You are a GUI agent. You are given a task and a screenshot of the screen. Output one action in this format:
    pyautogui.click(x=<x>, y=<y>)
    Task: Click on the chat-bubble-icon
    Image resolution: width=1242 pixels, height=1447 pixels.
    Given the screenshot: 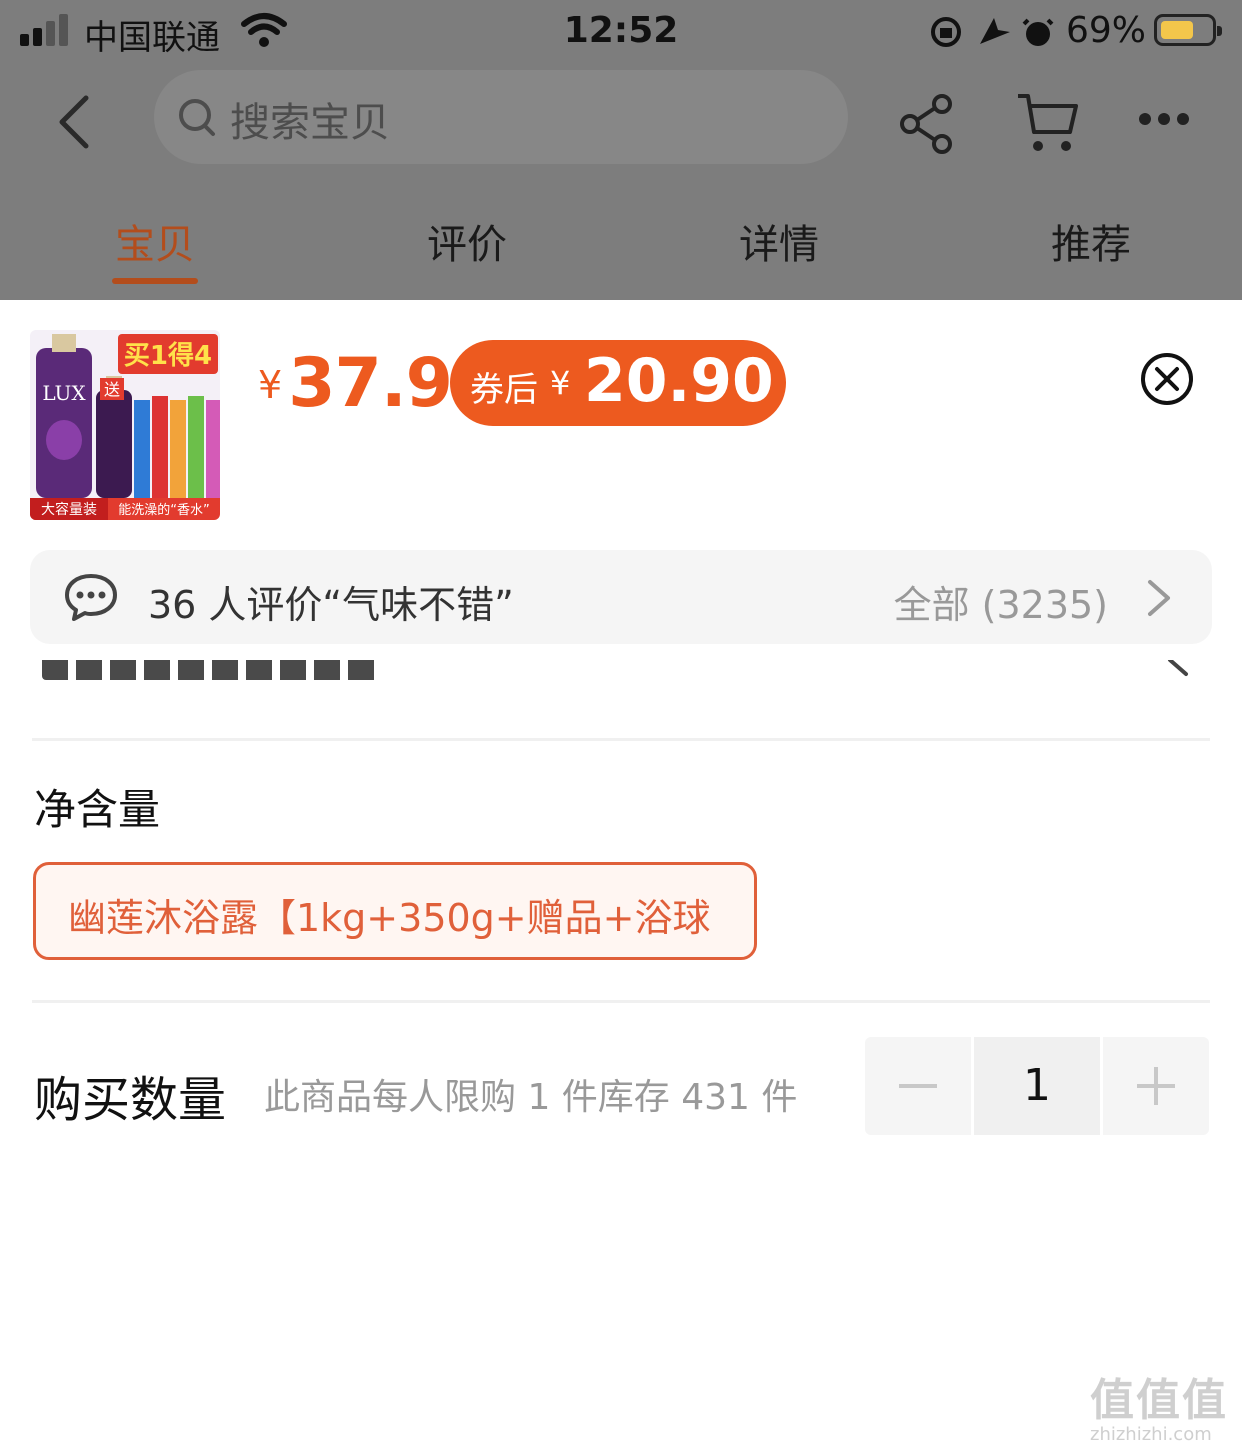 What is the action you would take?
    pyautogui.click(x=91, y=597)
    